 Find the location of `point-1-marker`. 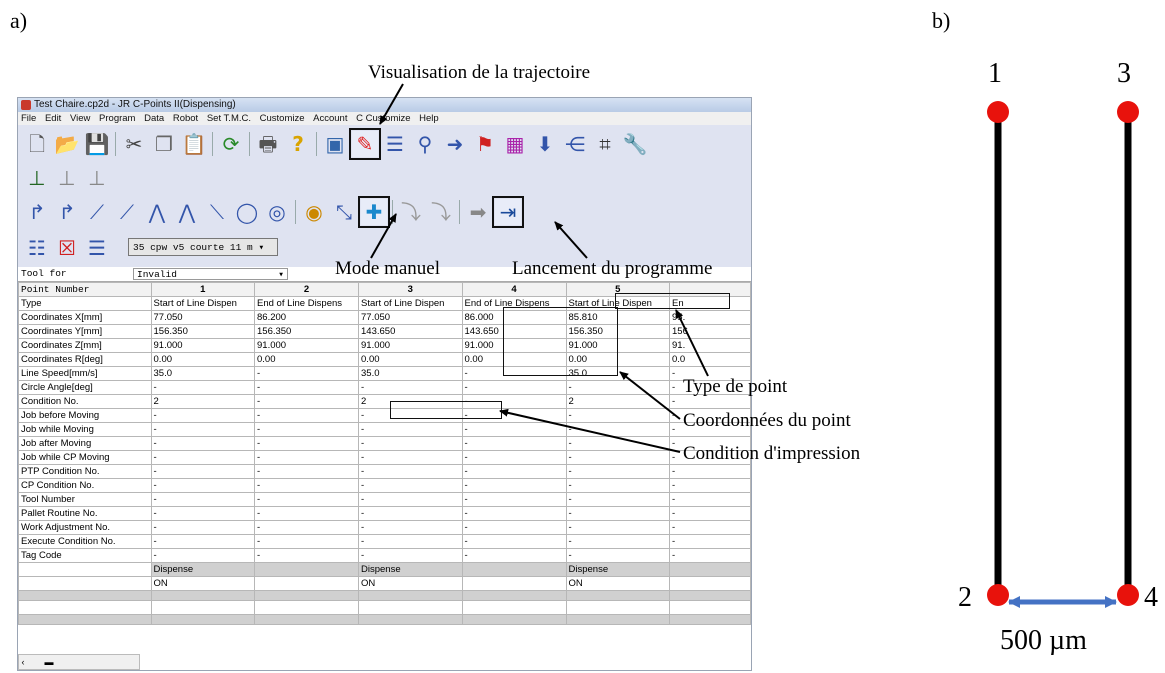

point-1-marker is located at coordinates (998, 112).